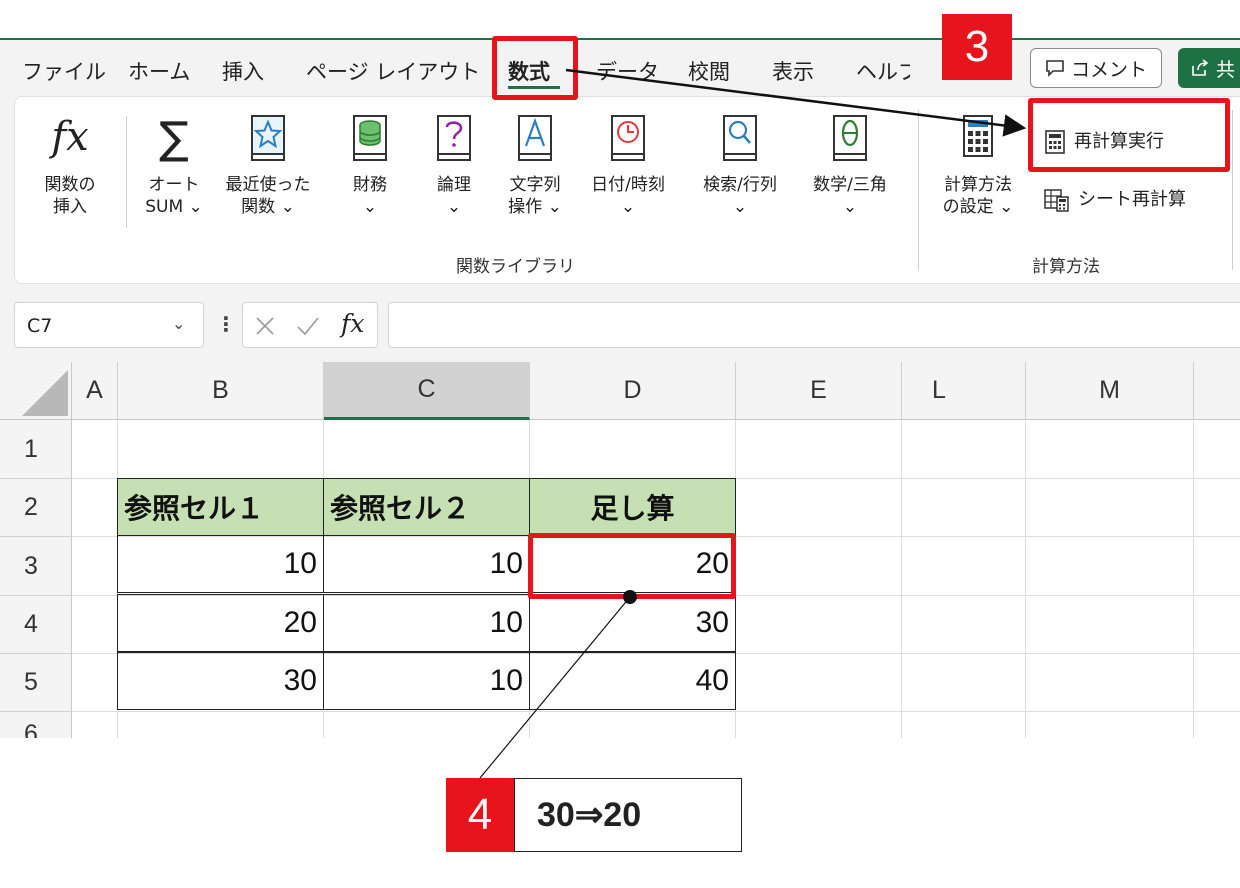  Describe the element at coordinates (220, 507) in the screenshot. I see `table-header-ref1: 参照セル１` at that location.